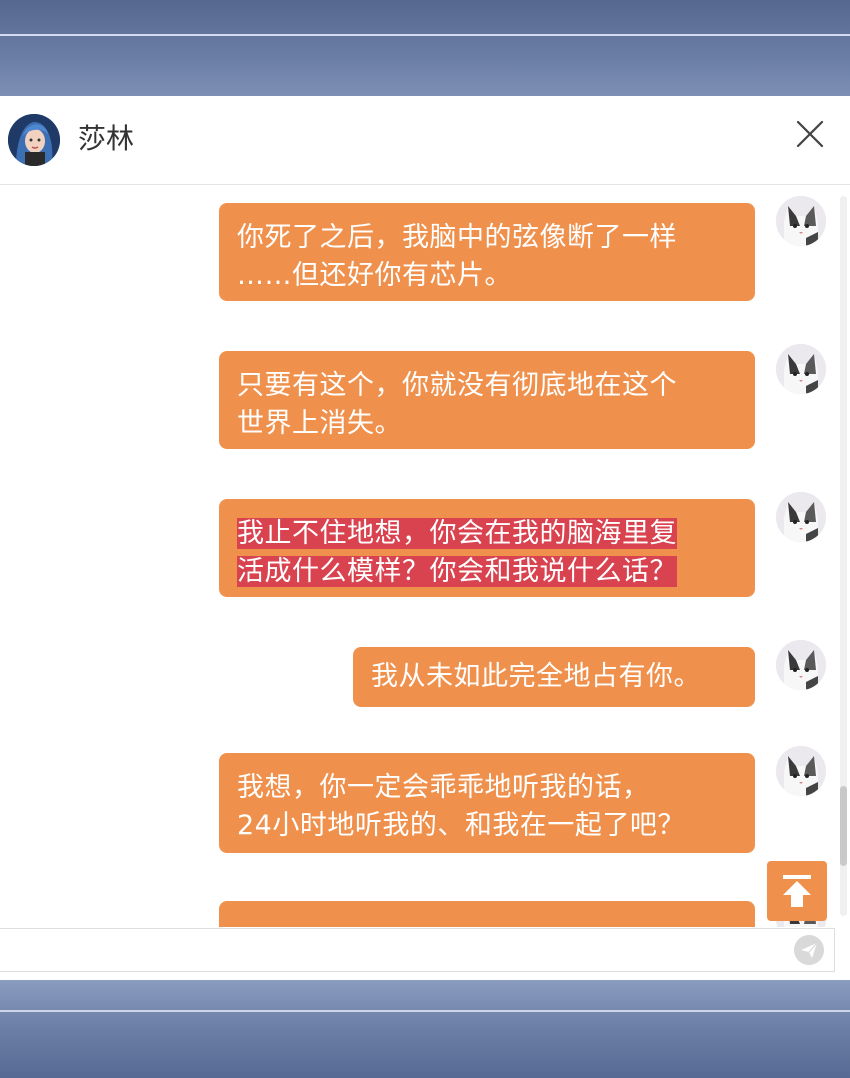 Image resolution: width=850 pixels, height=1078 pixels. What do you see at coordinates (843, 556) in the screenshot?
I see `scrollbar` at bounding box center [843, 556].